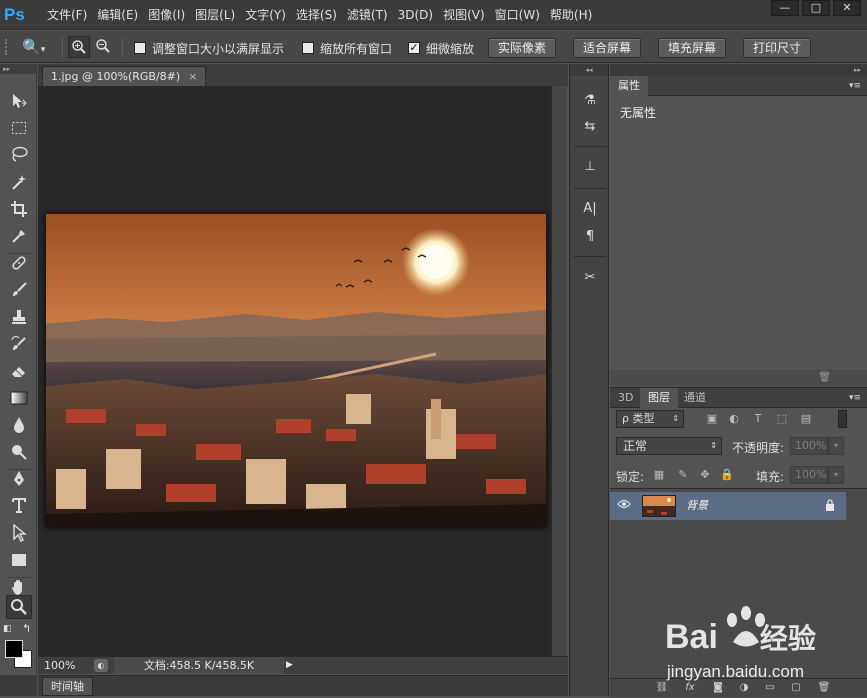 This screenshot has width=867, height=698. What do you see at coordinates (659, 398) in the screenshot?
I see `tab-layers: 图层` at bounding box center [659, 398].